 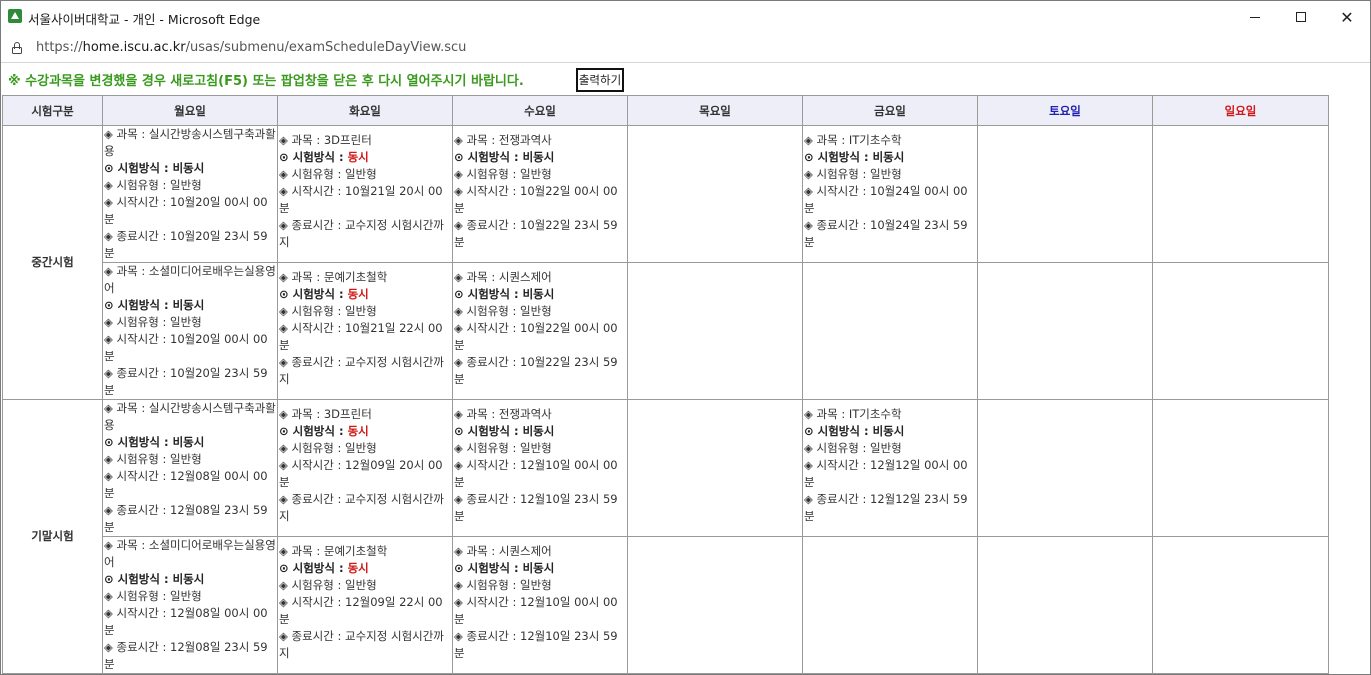 I want to click on url-host: home.iscu.ac.kr, so click(x=134, y=47).